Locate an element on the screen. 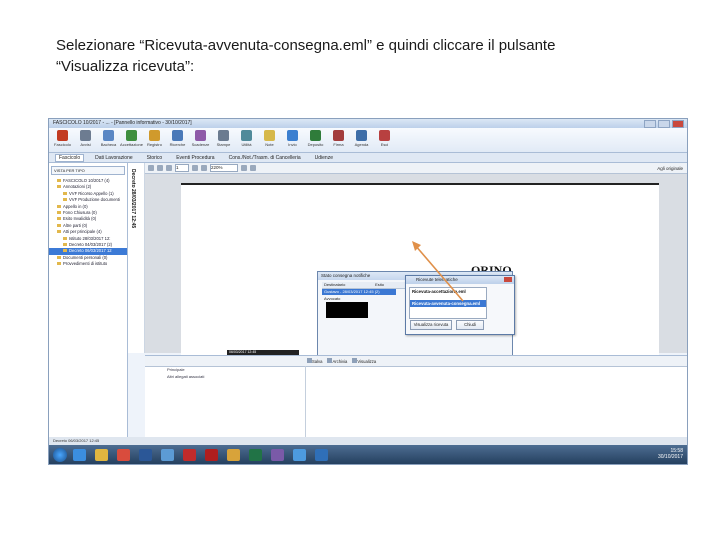 This screenshot has width=720, height=540. tab-item: Storico is located at coordinates (155, 158).